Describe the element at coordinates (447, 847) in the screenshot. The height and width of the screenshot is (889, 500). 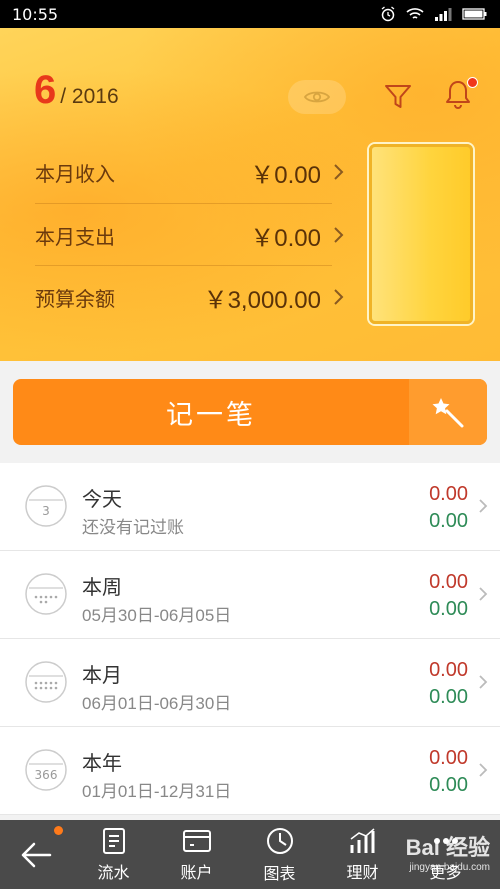
I see `watermark-main: Bai 经验` at that location.